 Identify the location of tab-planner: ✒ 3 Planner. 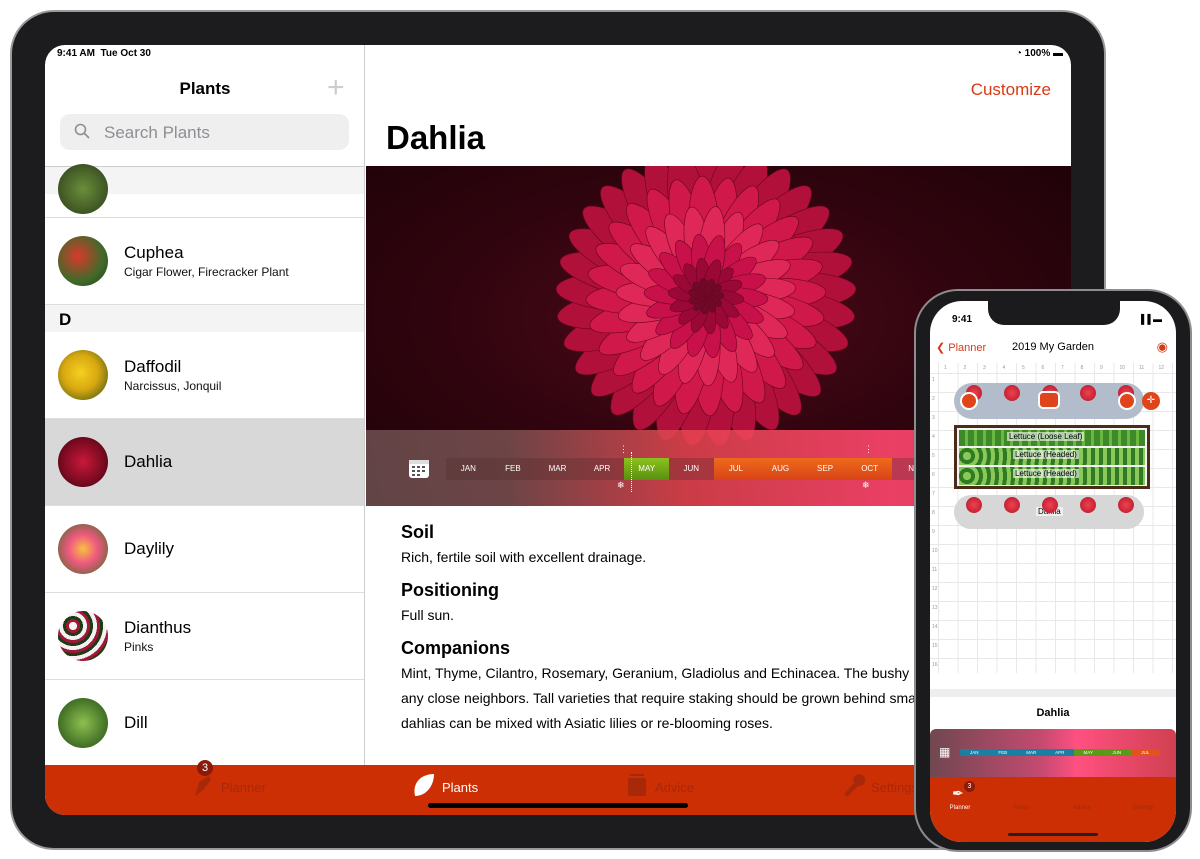
(960, 796).